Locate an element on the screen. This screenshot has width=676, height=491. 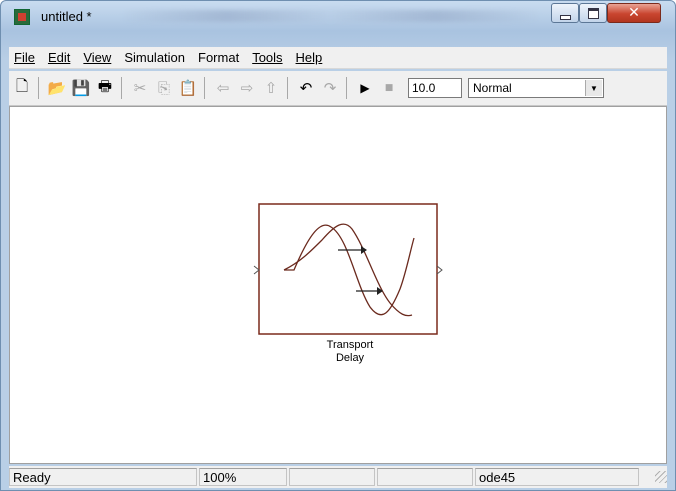
zoom-level: 100% is located at coordinates (243, 477).